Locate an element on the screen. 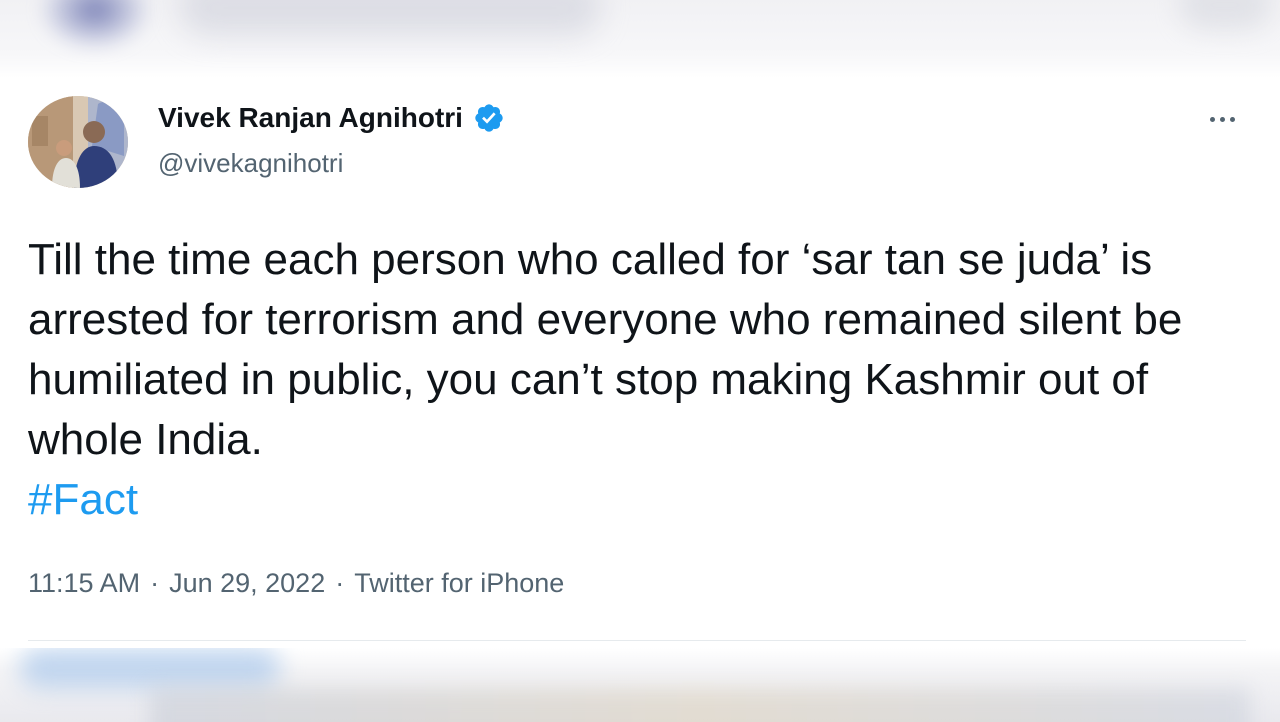 The height and width of the screenshot is (722, 1280). more-options-button is located at coordinates (1222, 119).